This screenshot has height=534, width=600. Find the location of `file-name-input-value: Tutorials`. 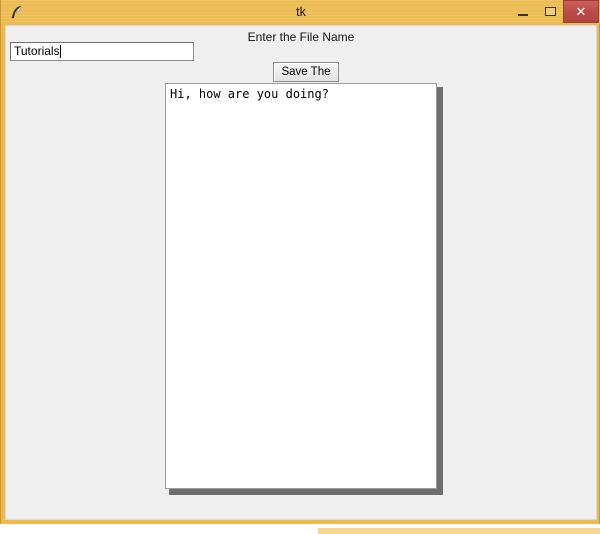

file-name-input-value: Tutorials is located at coordinates (37, 51).